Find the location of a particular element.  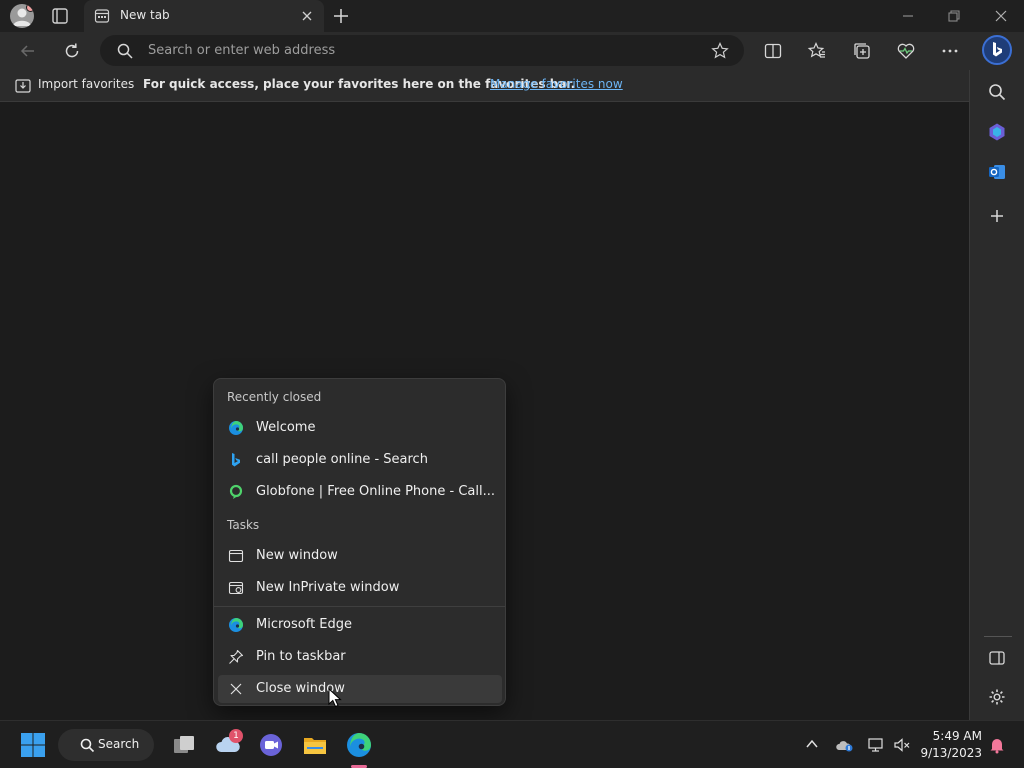

edge-taskbar-button is located at coordinates (359, 745).